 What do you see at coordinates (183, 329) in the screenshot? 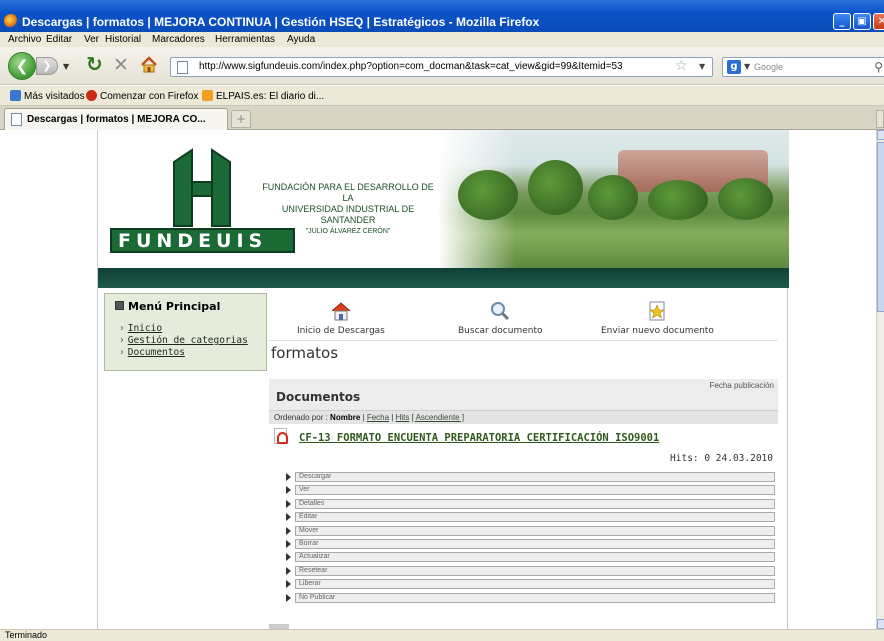
I see `menu-item-inicio: Inicio` at bounding box center [183, 329].